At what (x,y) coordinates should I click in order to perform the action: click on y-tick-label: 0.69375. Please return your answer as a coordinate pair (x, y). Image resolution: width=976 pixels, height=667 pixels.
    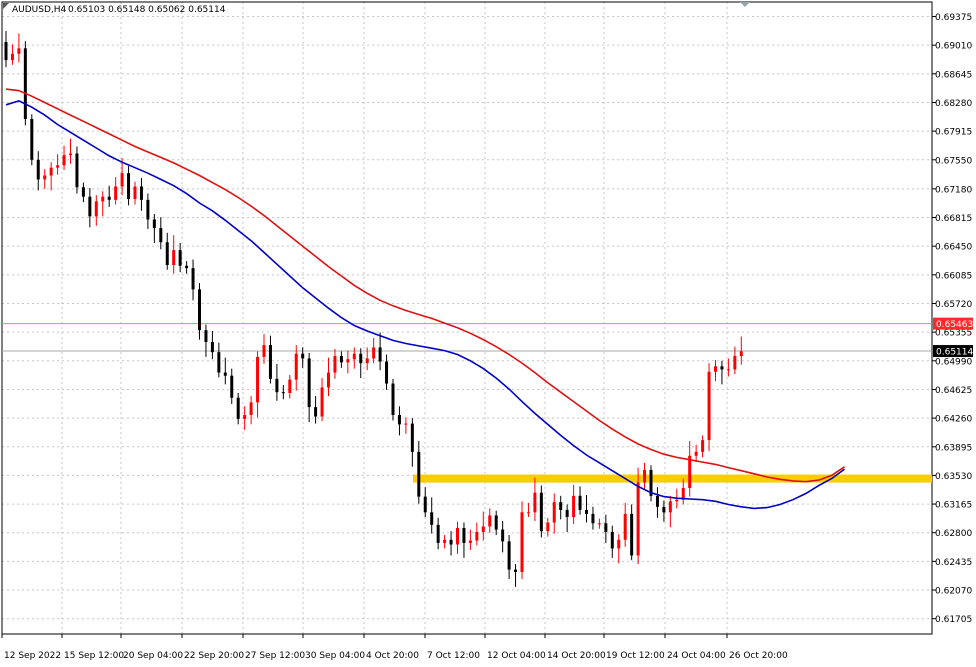
    Looking at the image, I should click on (953, 18).